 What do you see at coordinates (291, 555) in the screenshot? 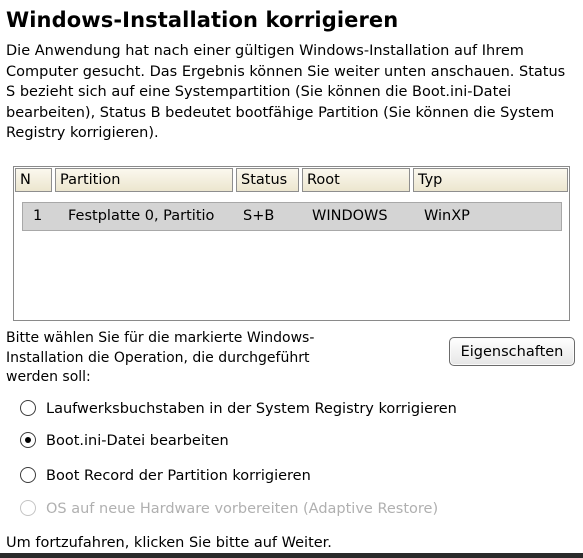
I see `bottom-divider` at bounding box center [291, 555].